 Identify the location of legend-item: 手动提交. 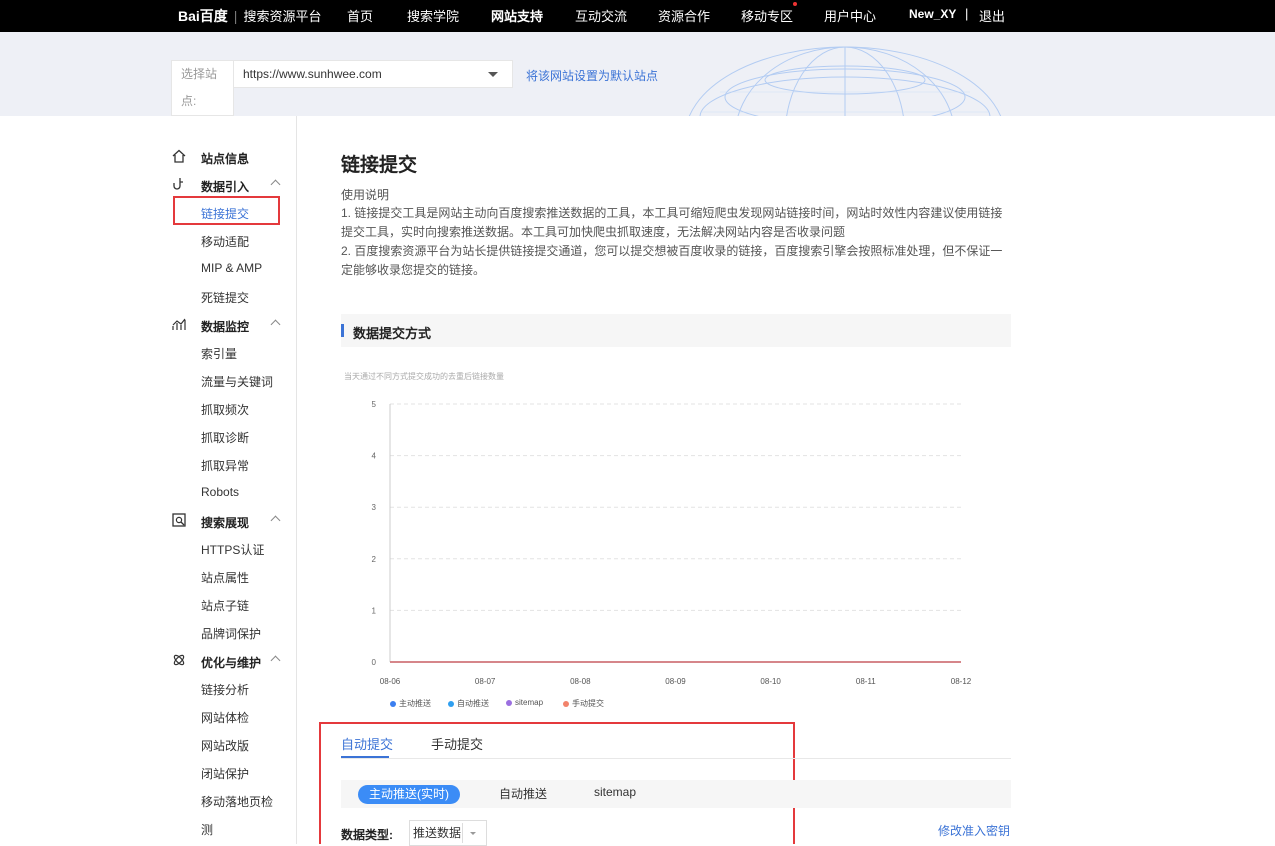
(583, 703).